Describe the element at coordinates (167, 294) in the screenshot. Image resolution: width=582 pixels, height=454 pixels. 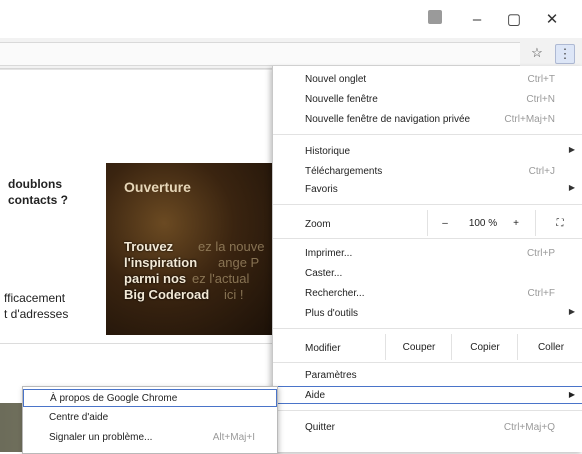
I see `banner-line: Big Coderoad` at that location.